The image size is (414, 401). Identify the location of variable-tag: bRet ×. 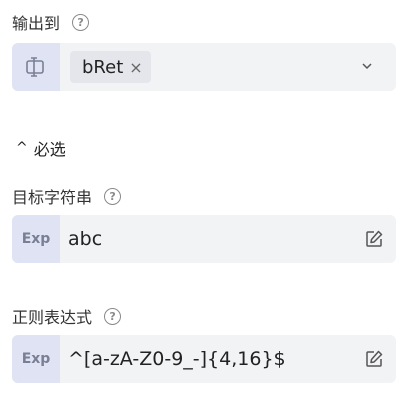
(110, 67).